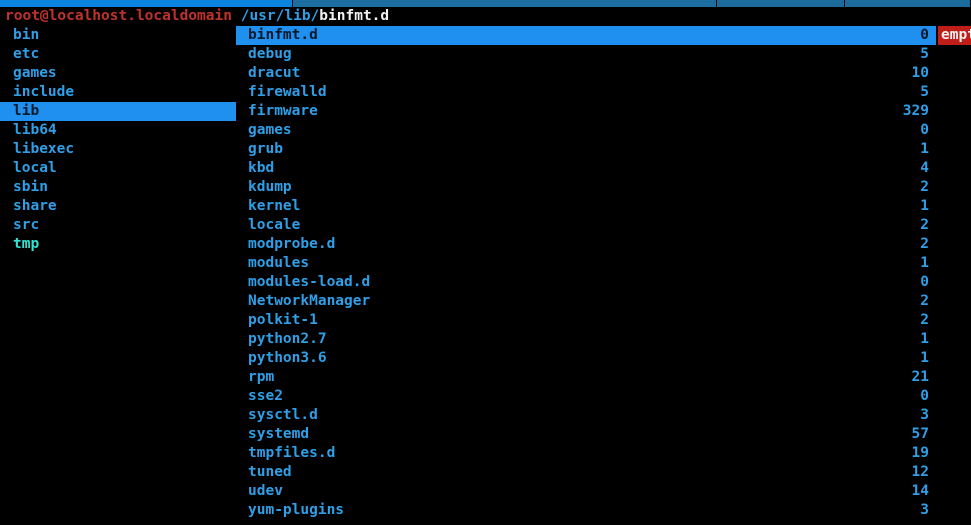 The height and width of the screenshot is (525, 971). Describe the element at coordinates (954, 35) in the screenshot. I see `preview-empty-badge: empty` at that location.